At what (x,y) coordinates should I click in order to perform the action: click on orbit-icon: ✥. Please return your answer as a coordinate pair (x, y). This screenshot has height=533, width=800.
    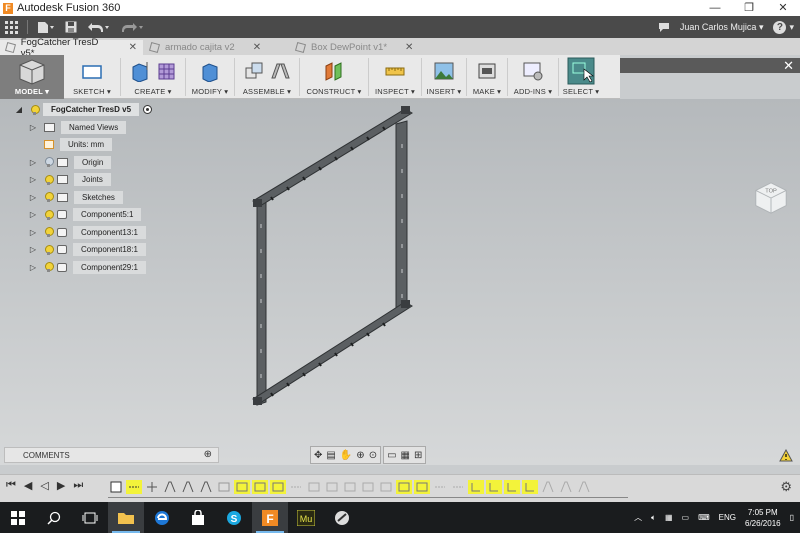
    Looking at the image, I should click on (318, 455).